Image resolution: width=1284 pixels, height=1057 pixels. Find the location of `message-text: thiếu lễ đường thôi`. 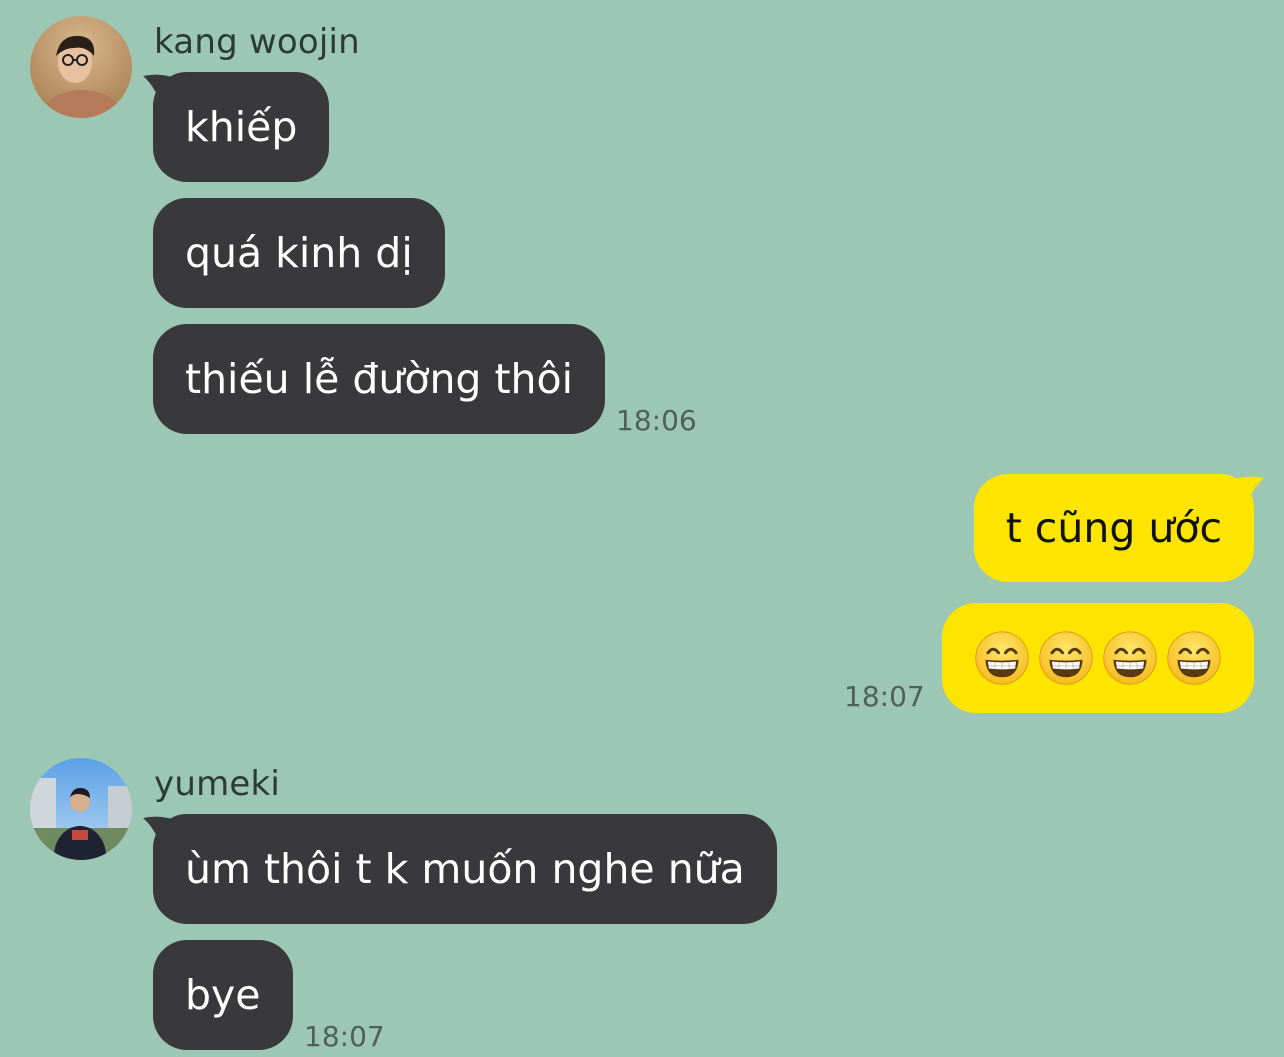

message-text: thiếu lễ đường thôi is located at coordinates (379, 379).